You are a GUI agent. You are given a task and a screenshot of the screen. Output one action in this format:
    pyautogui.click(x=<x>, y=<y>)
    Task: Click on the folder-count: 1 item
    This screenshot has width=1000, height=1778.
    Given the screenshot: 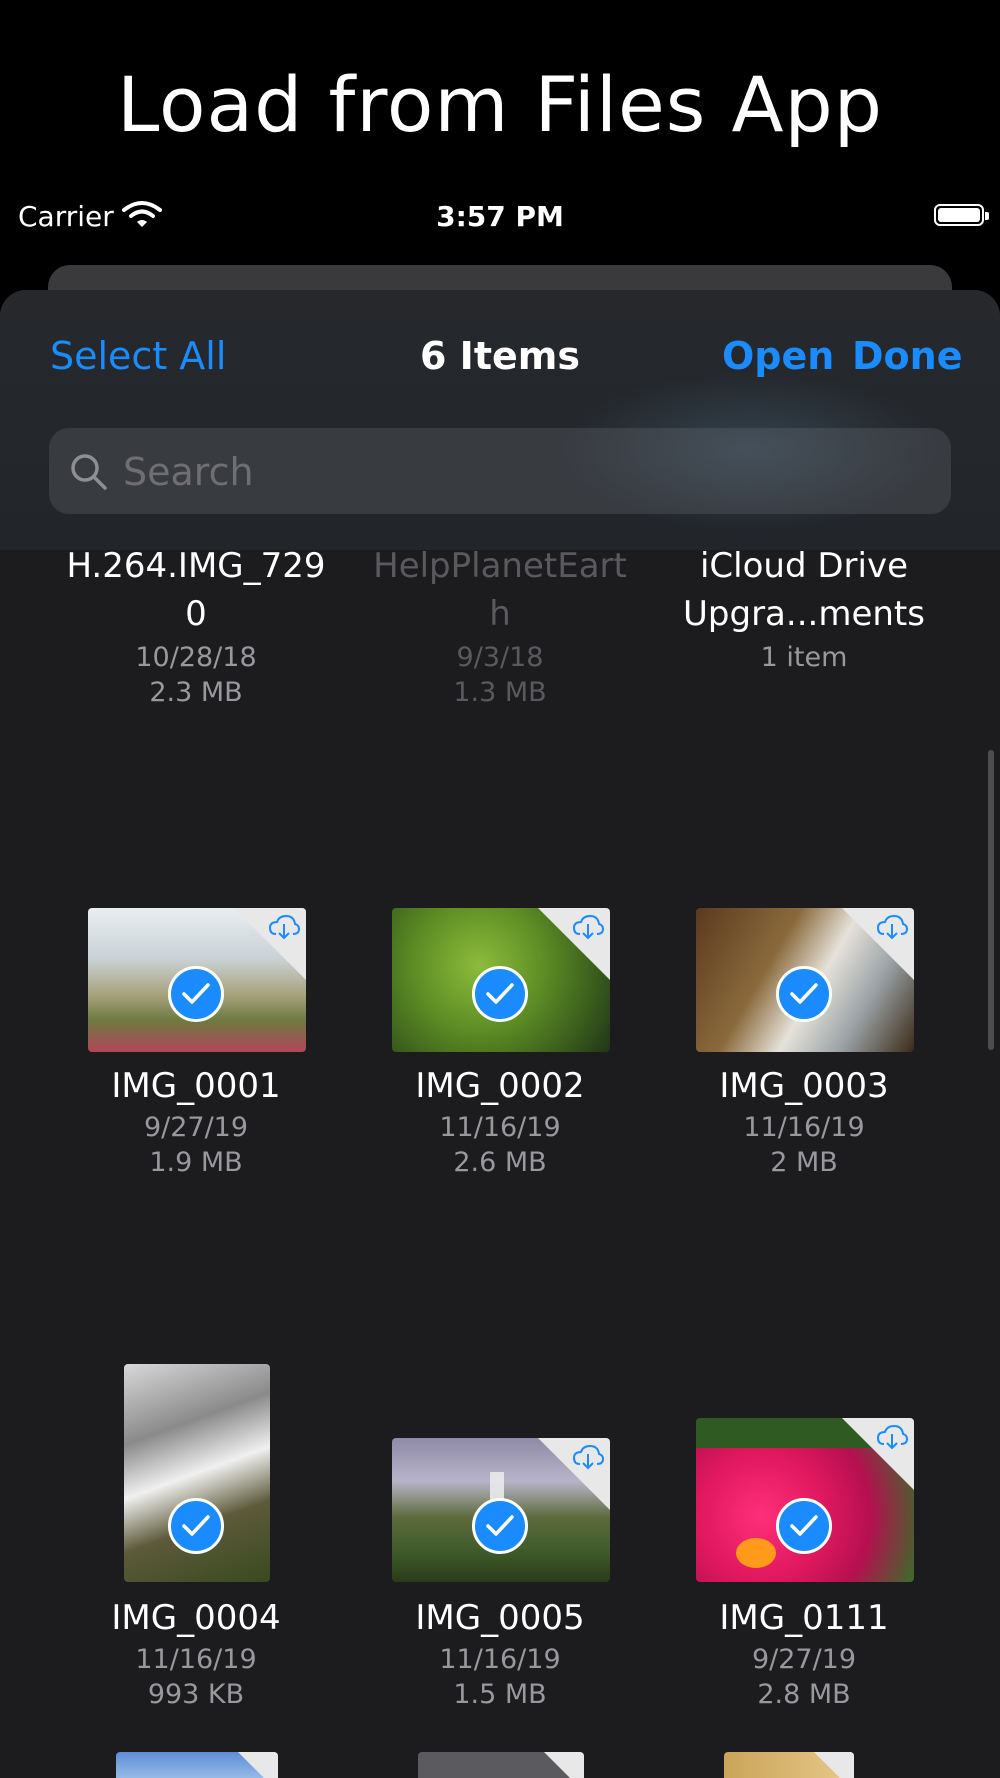 What is the action you would take?
    pyautogui.click(x=804, y=657)
    